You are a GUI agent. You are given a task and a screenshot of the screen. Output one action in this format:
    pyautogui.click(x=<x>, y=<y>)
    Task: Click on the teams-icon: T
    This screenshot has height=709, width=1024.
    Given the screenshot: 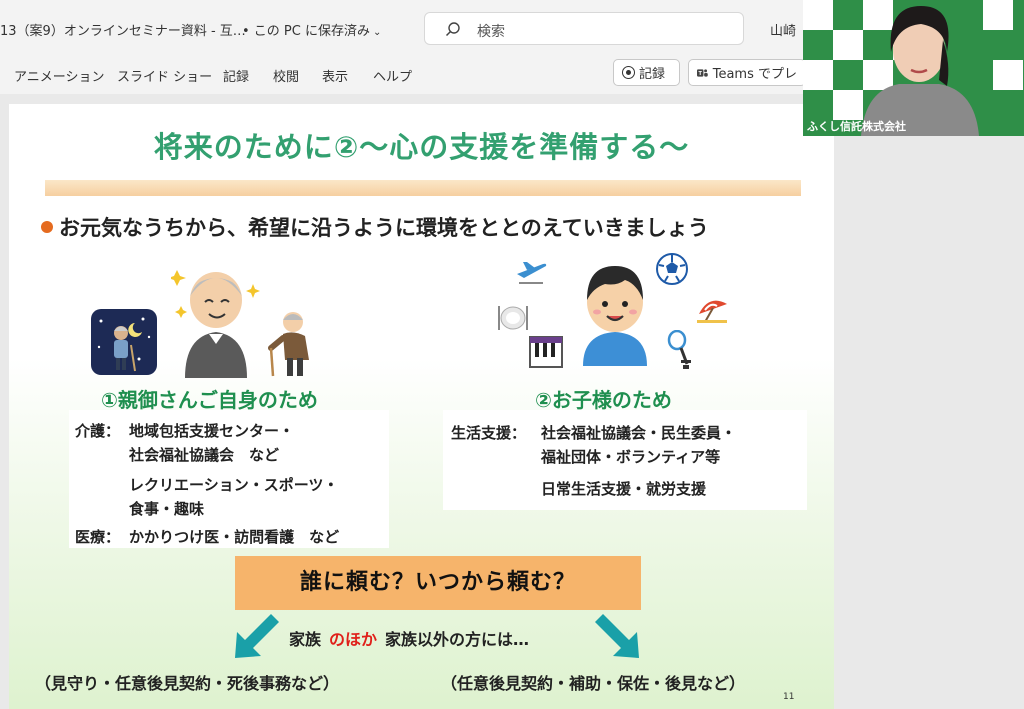 What is the action you would take?
    pyautogui.click(x=702, y=72)
    